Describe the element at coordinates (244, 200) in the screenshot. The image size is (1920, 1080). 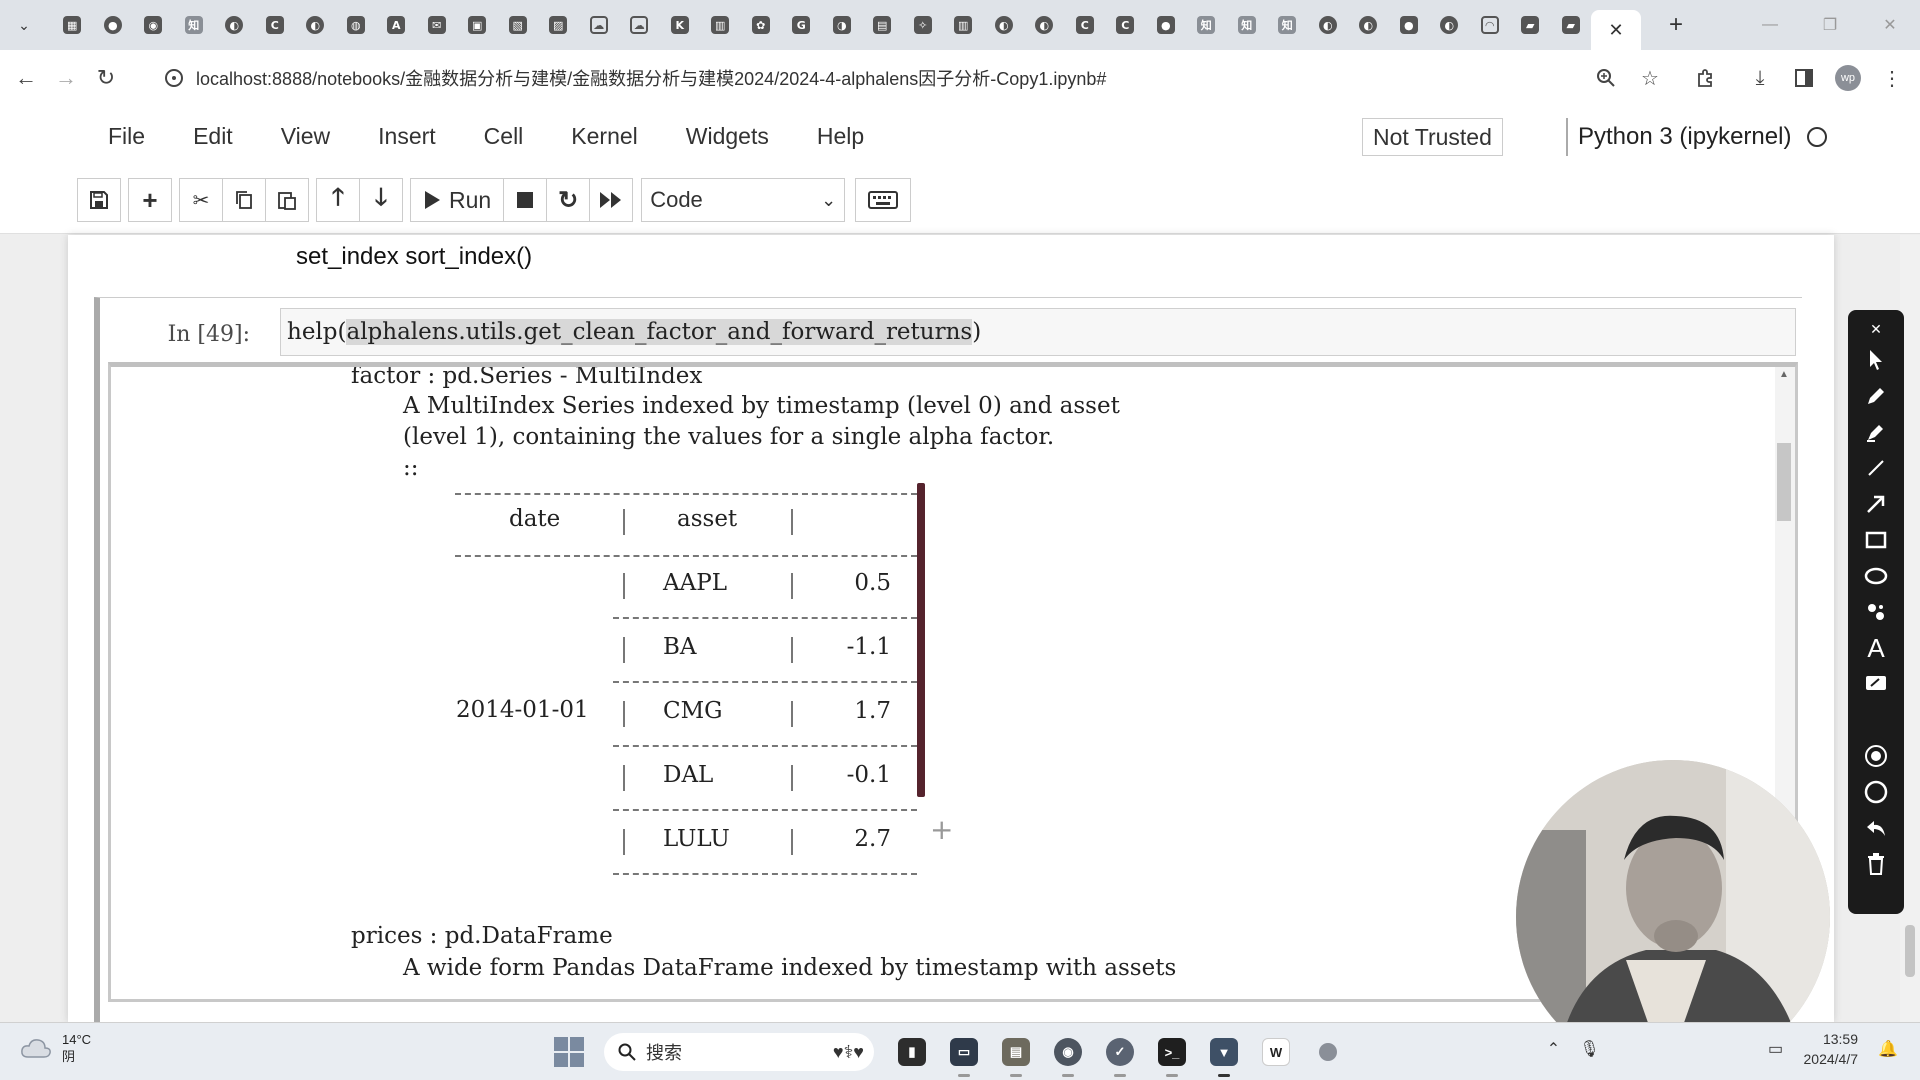
I see `copy-button` at that location.